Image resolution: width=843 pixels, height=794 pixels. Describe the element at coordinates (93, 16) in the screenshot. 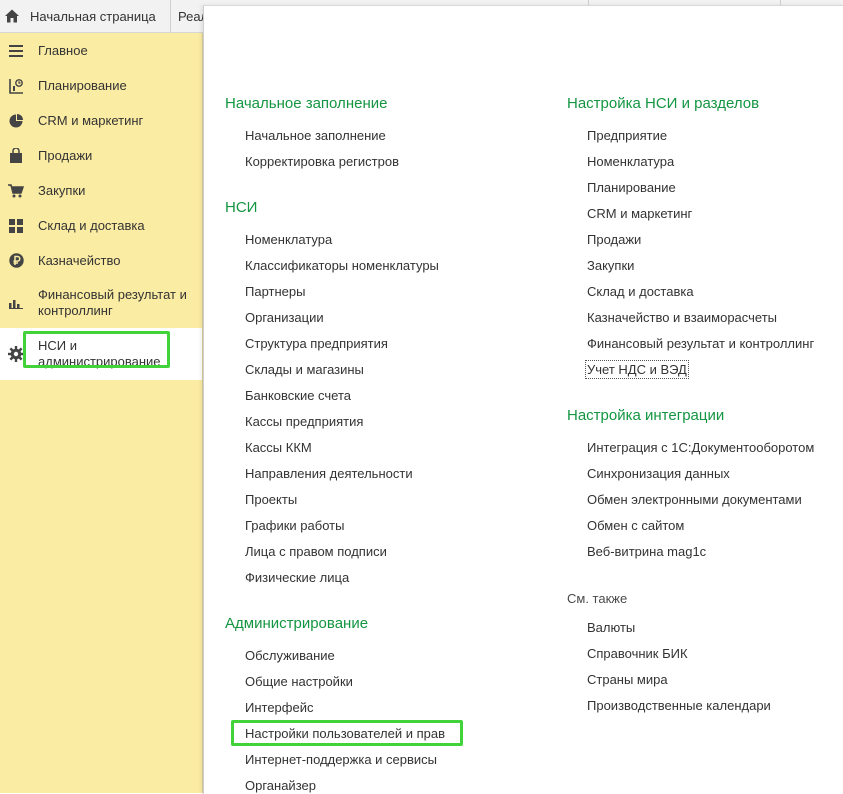

I see `tab-home-label: Начальная страница` at that location.